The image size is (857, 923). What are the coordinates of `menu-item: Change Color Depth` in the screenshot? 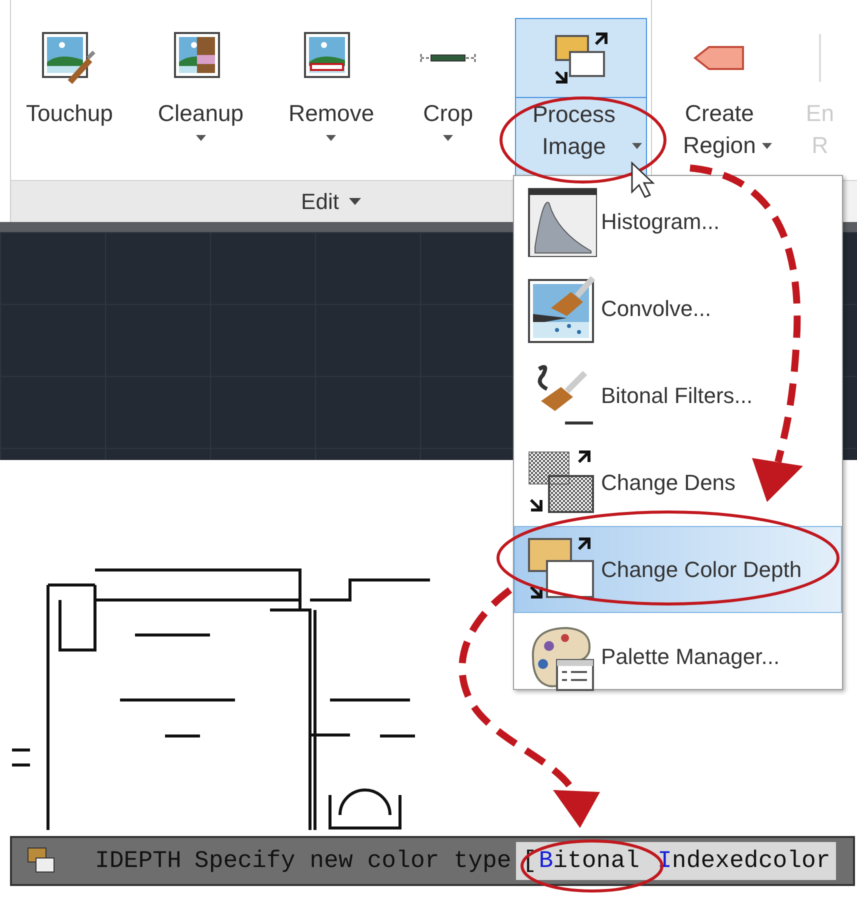 It's located at (678, 569).